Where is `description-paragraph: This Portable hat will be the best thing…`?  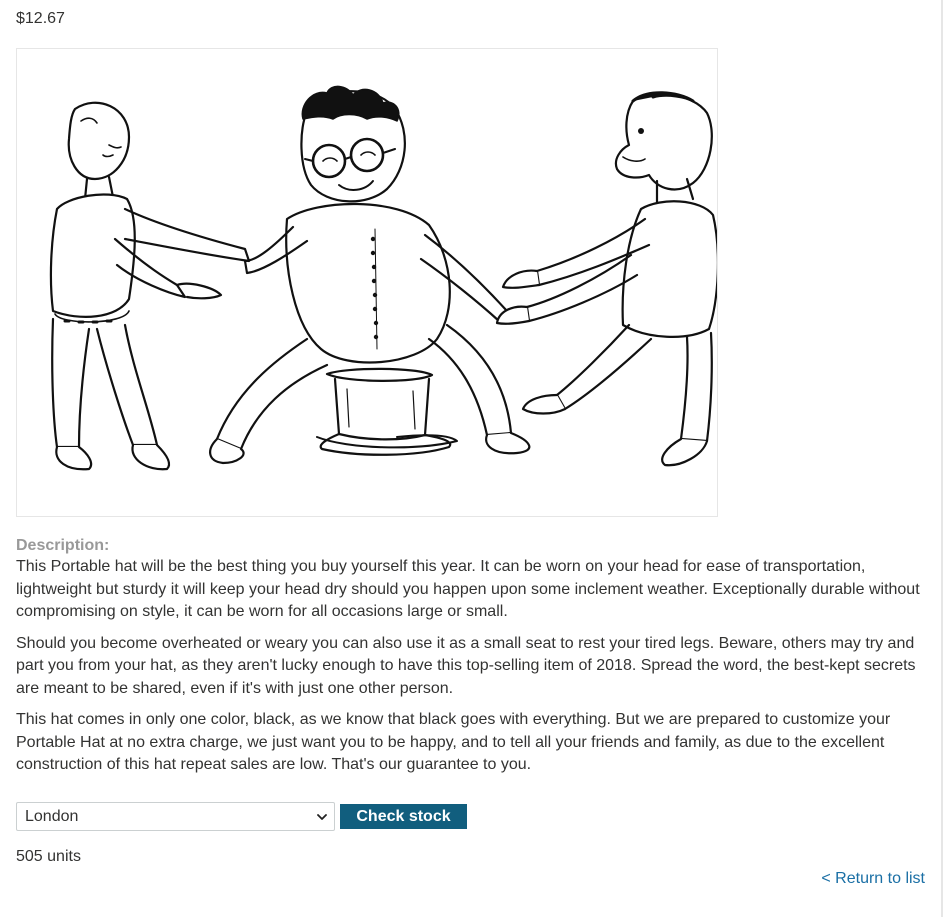 description-paragraph: This Portable hat will be the best thing… is located at coordinates (468, 589).